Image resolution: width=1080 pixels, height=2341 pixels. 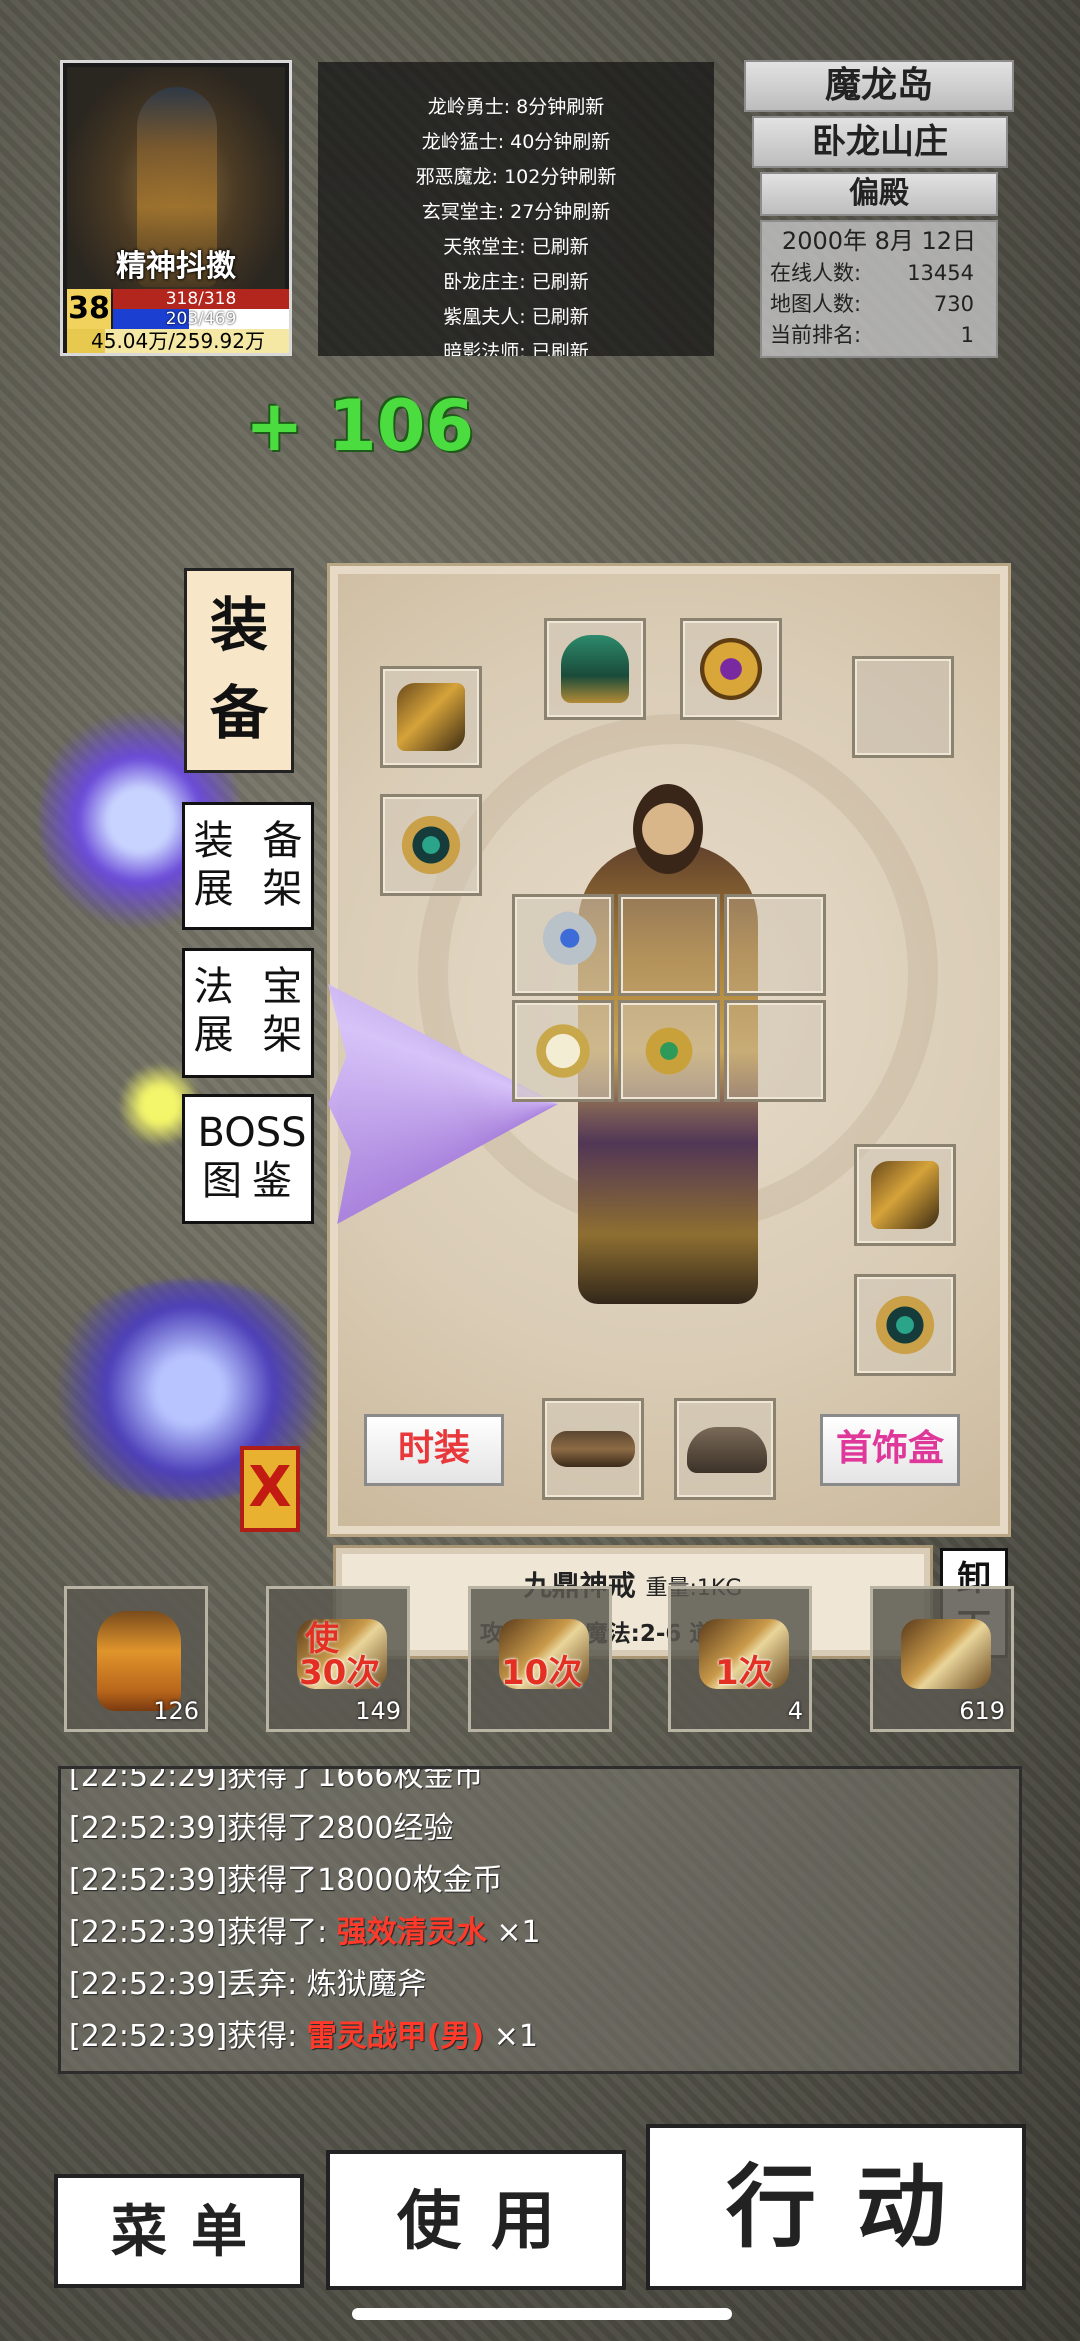 I want to click on side-tab-equipment: 装 备, so click(x=239, y=670).